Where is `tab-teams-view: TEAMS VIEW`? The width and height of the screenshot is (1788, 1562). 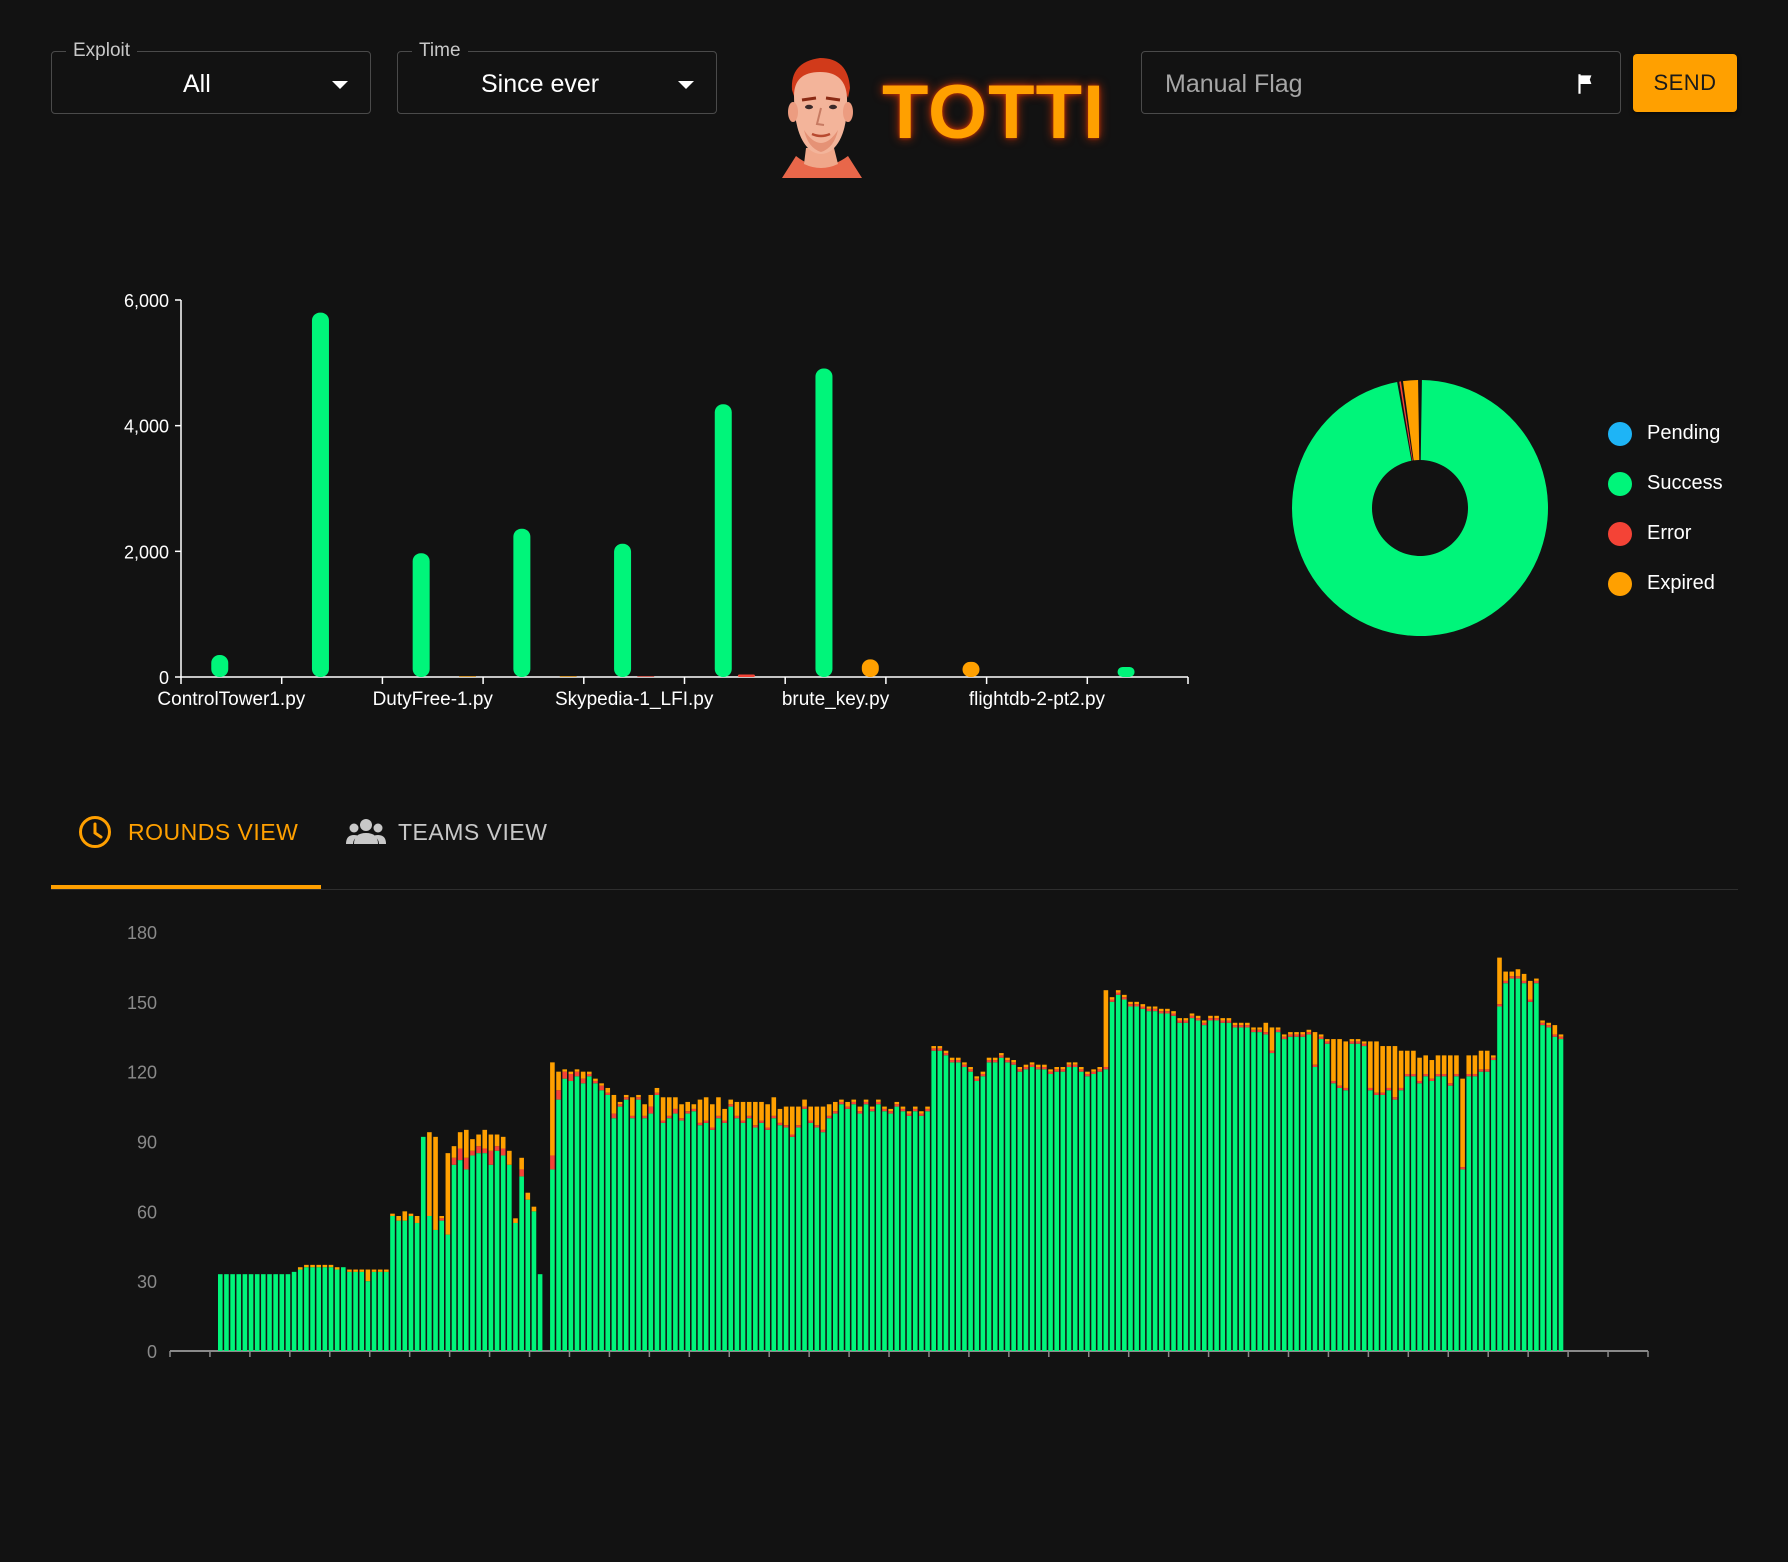
tab-teams-view: TEAMS VIEW is located at coordinates (451, 833).